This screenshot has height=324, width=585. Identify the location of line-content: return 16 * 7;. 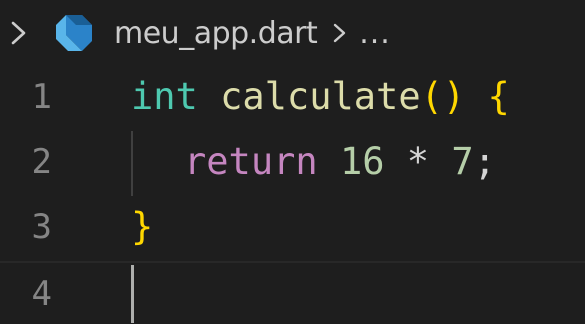
(340, 162).